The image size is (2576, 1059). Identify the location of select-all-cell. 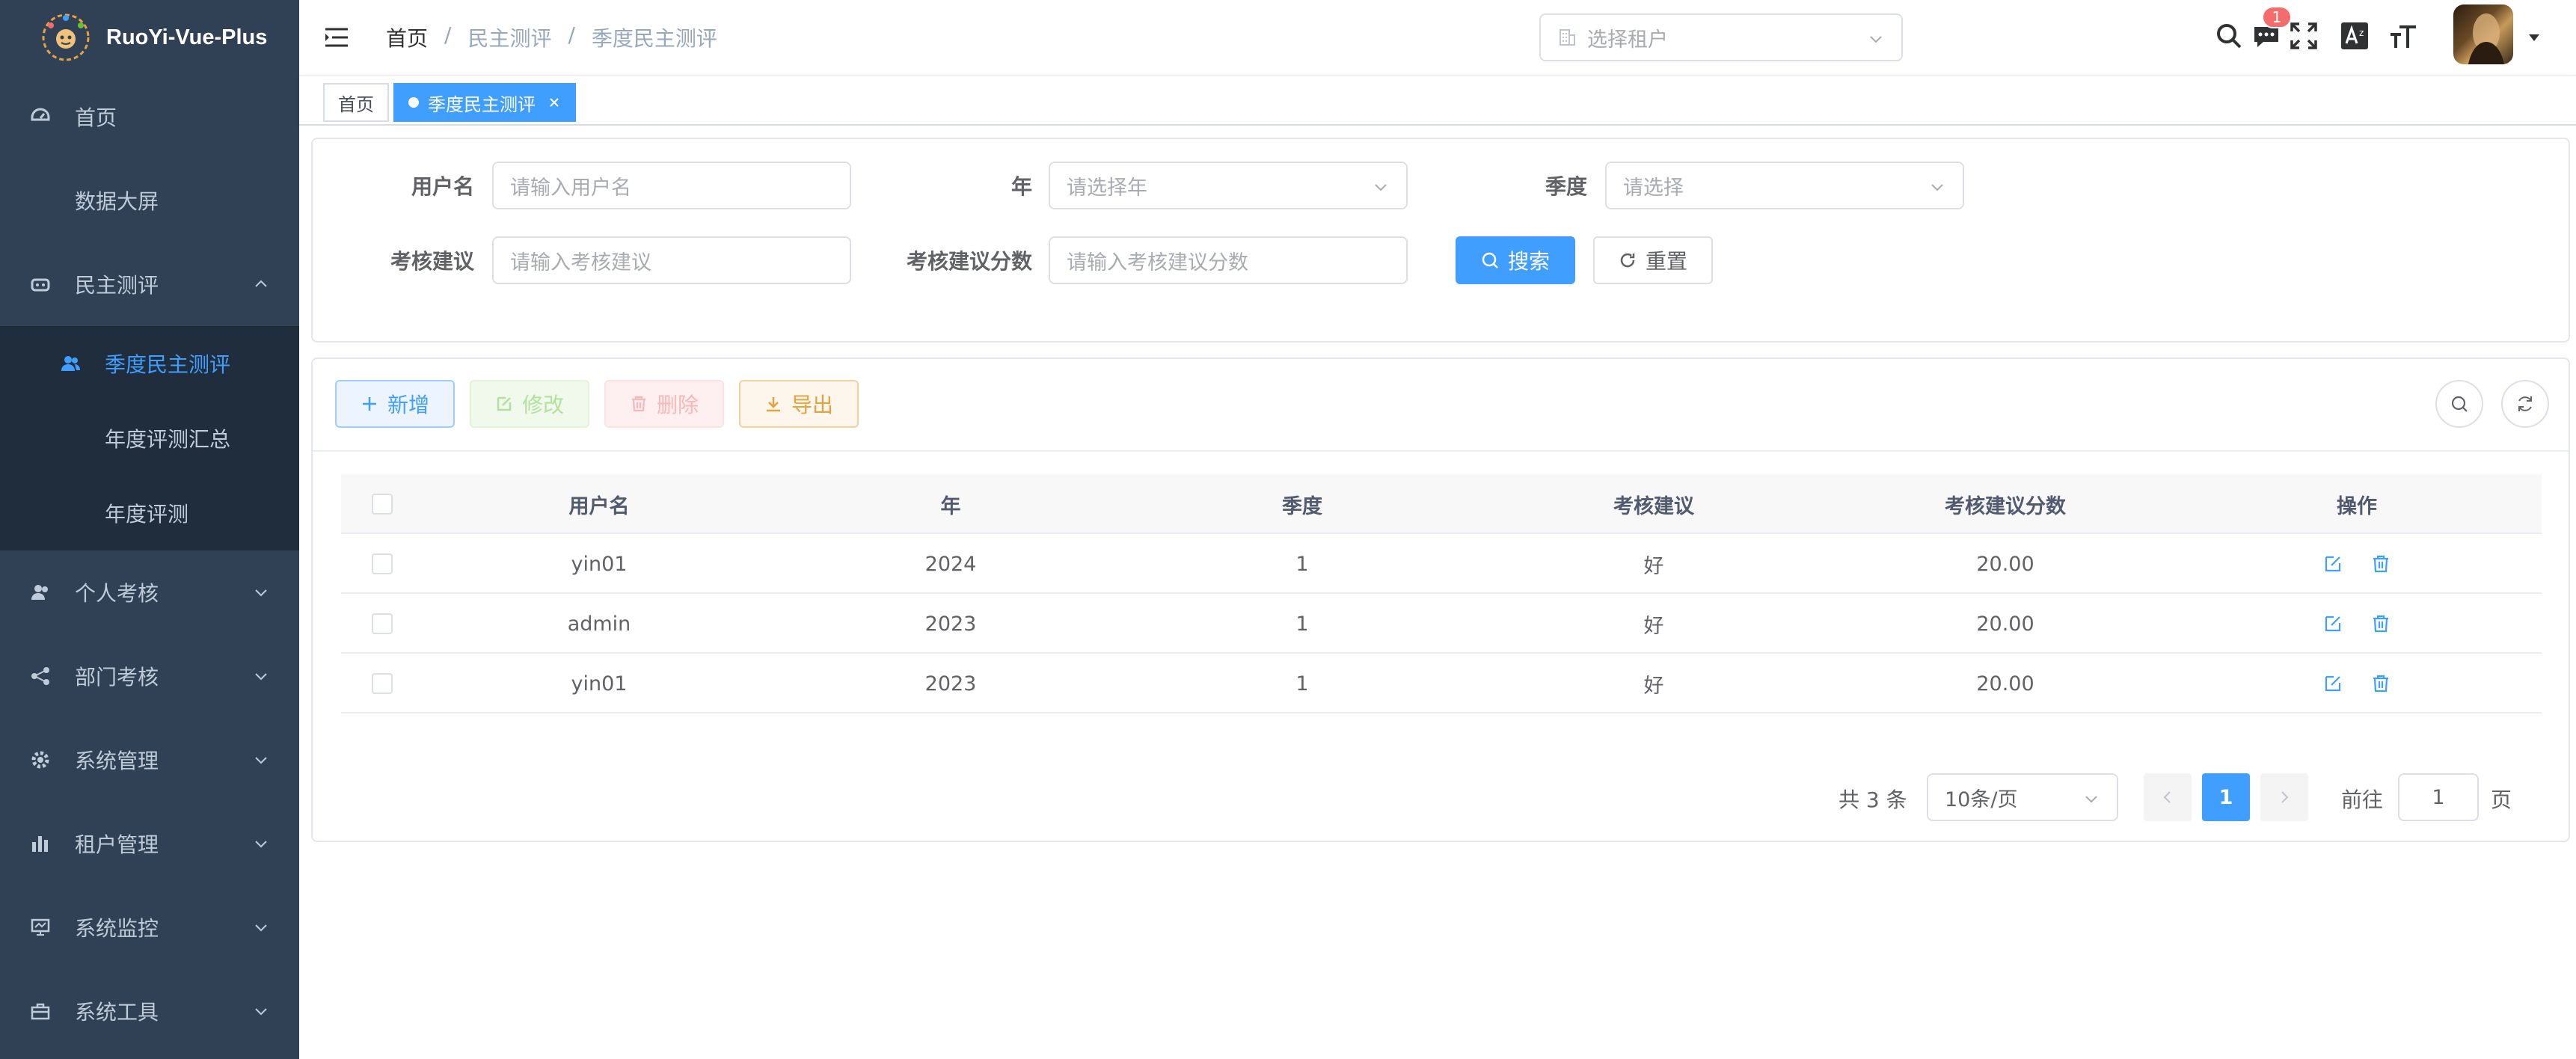
(382, 504).